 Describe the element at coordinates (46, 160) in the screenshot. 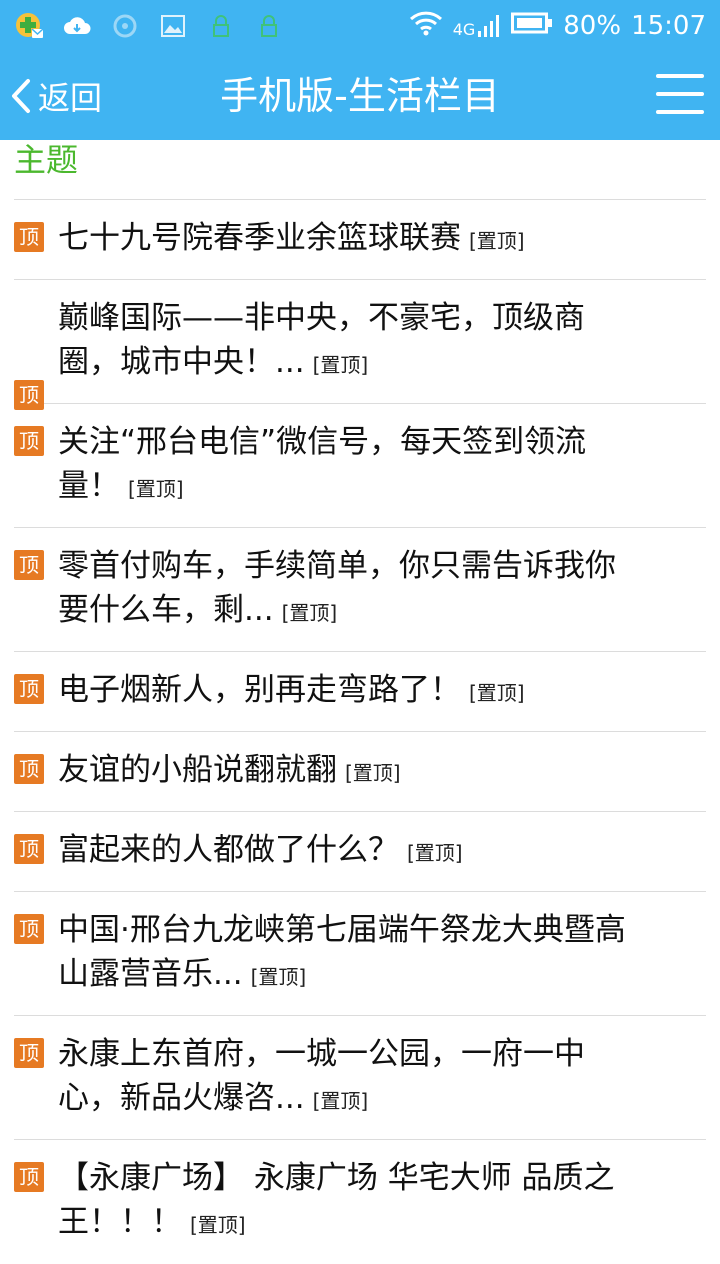

I see `section-title: 主题` at that location.